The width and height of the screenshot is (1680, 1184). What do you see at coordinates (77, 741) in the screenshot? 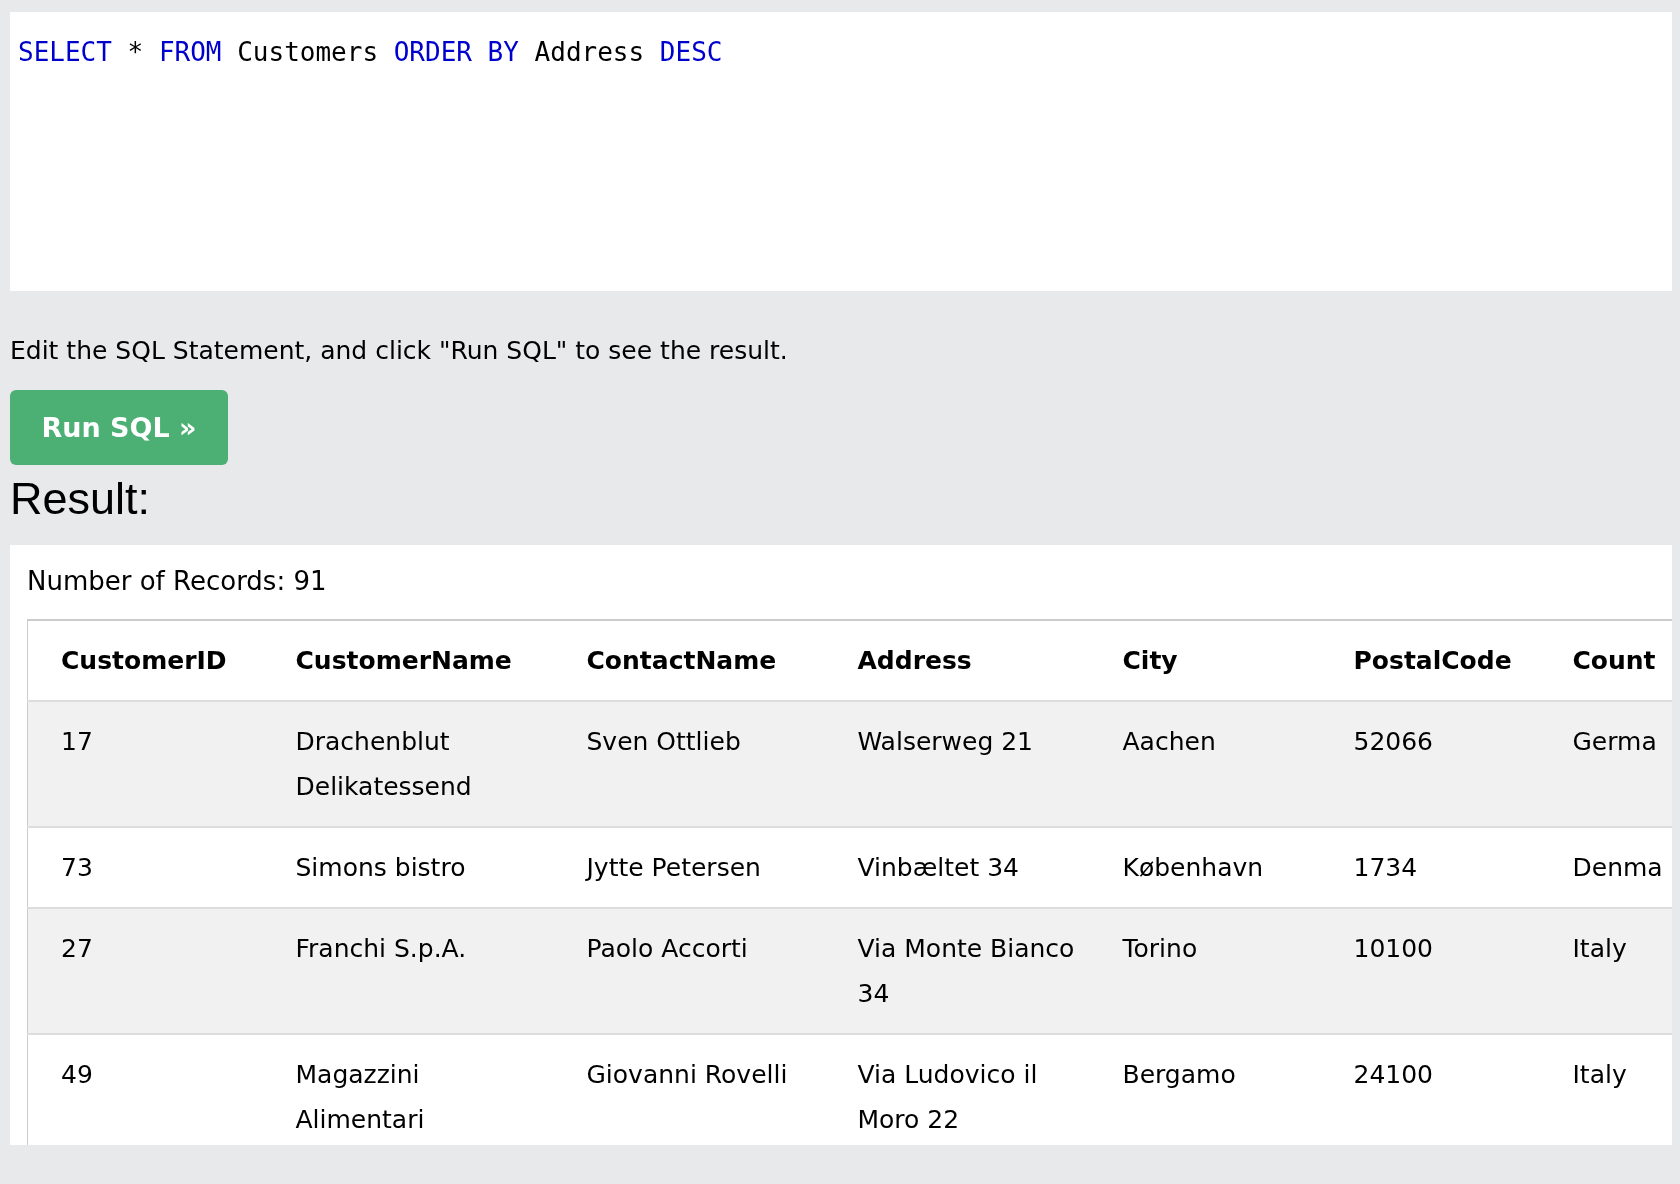
I see `table-cell: 17` at bounding box center [77, 741].